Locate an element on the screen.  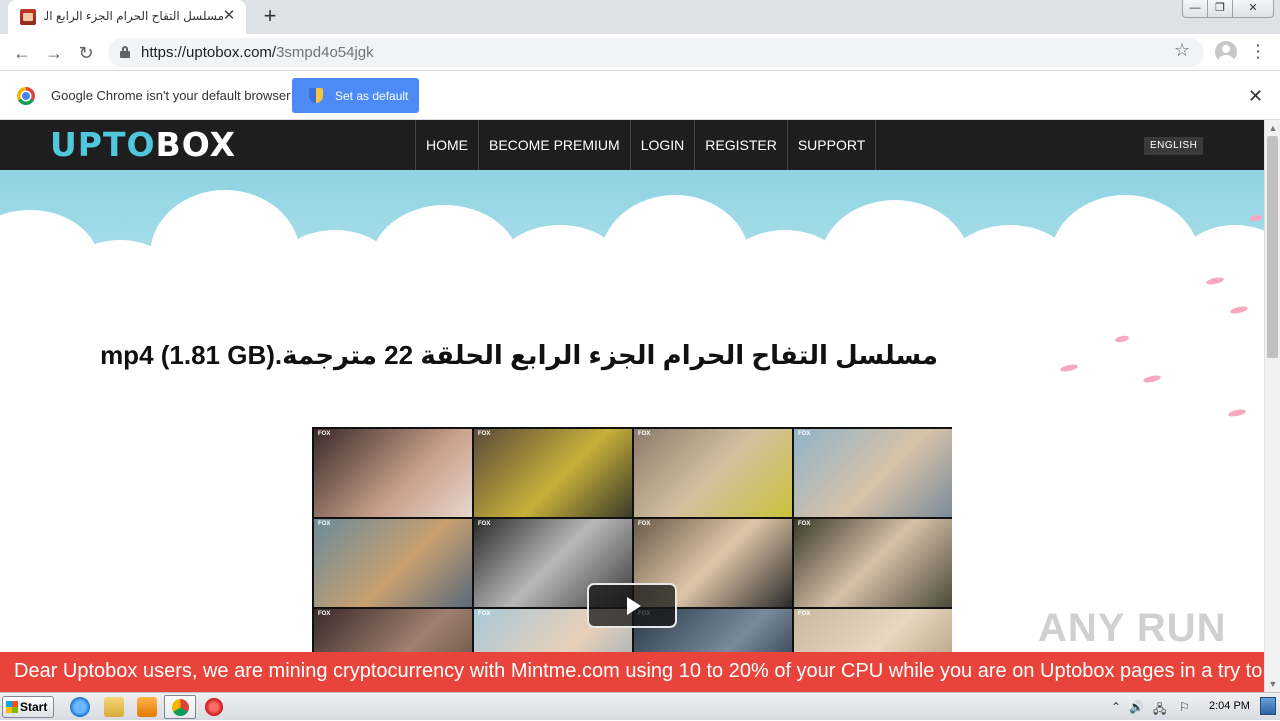
uac-shield-icon is located at coordinates (316, 95).